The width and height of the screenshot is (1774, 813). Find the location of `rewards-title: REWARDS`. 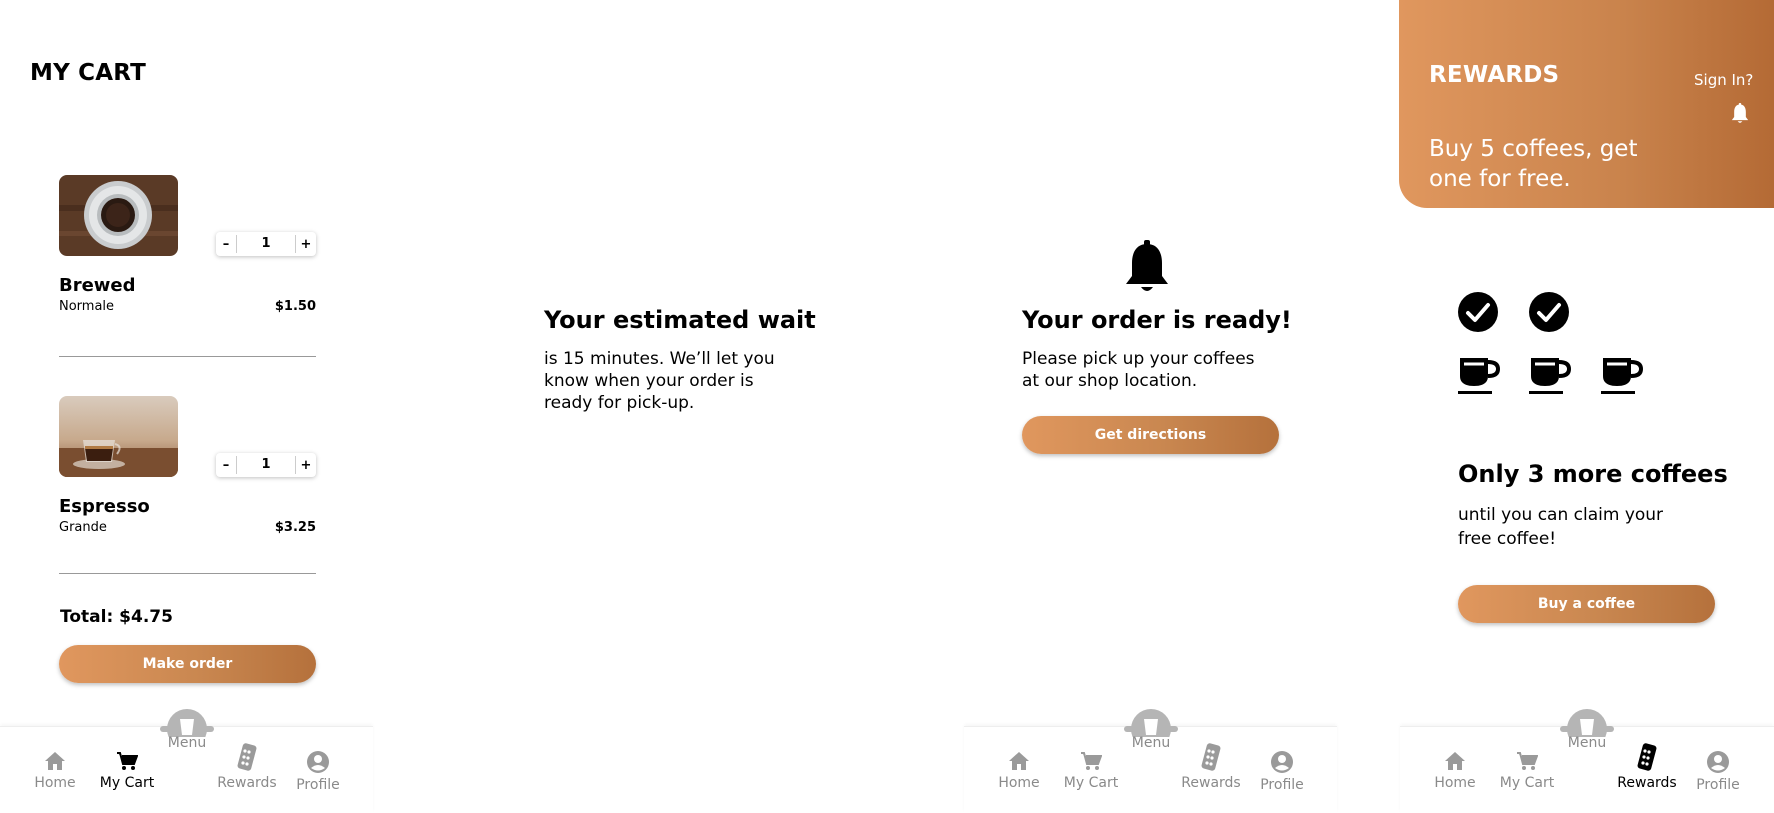

rewards-title: REWARDS is located at coordinates (1494, 75).